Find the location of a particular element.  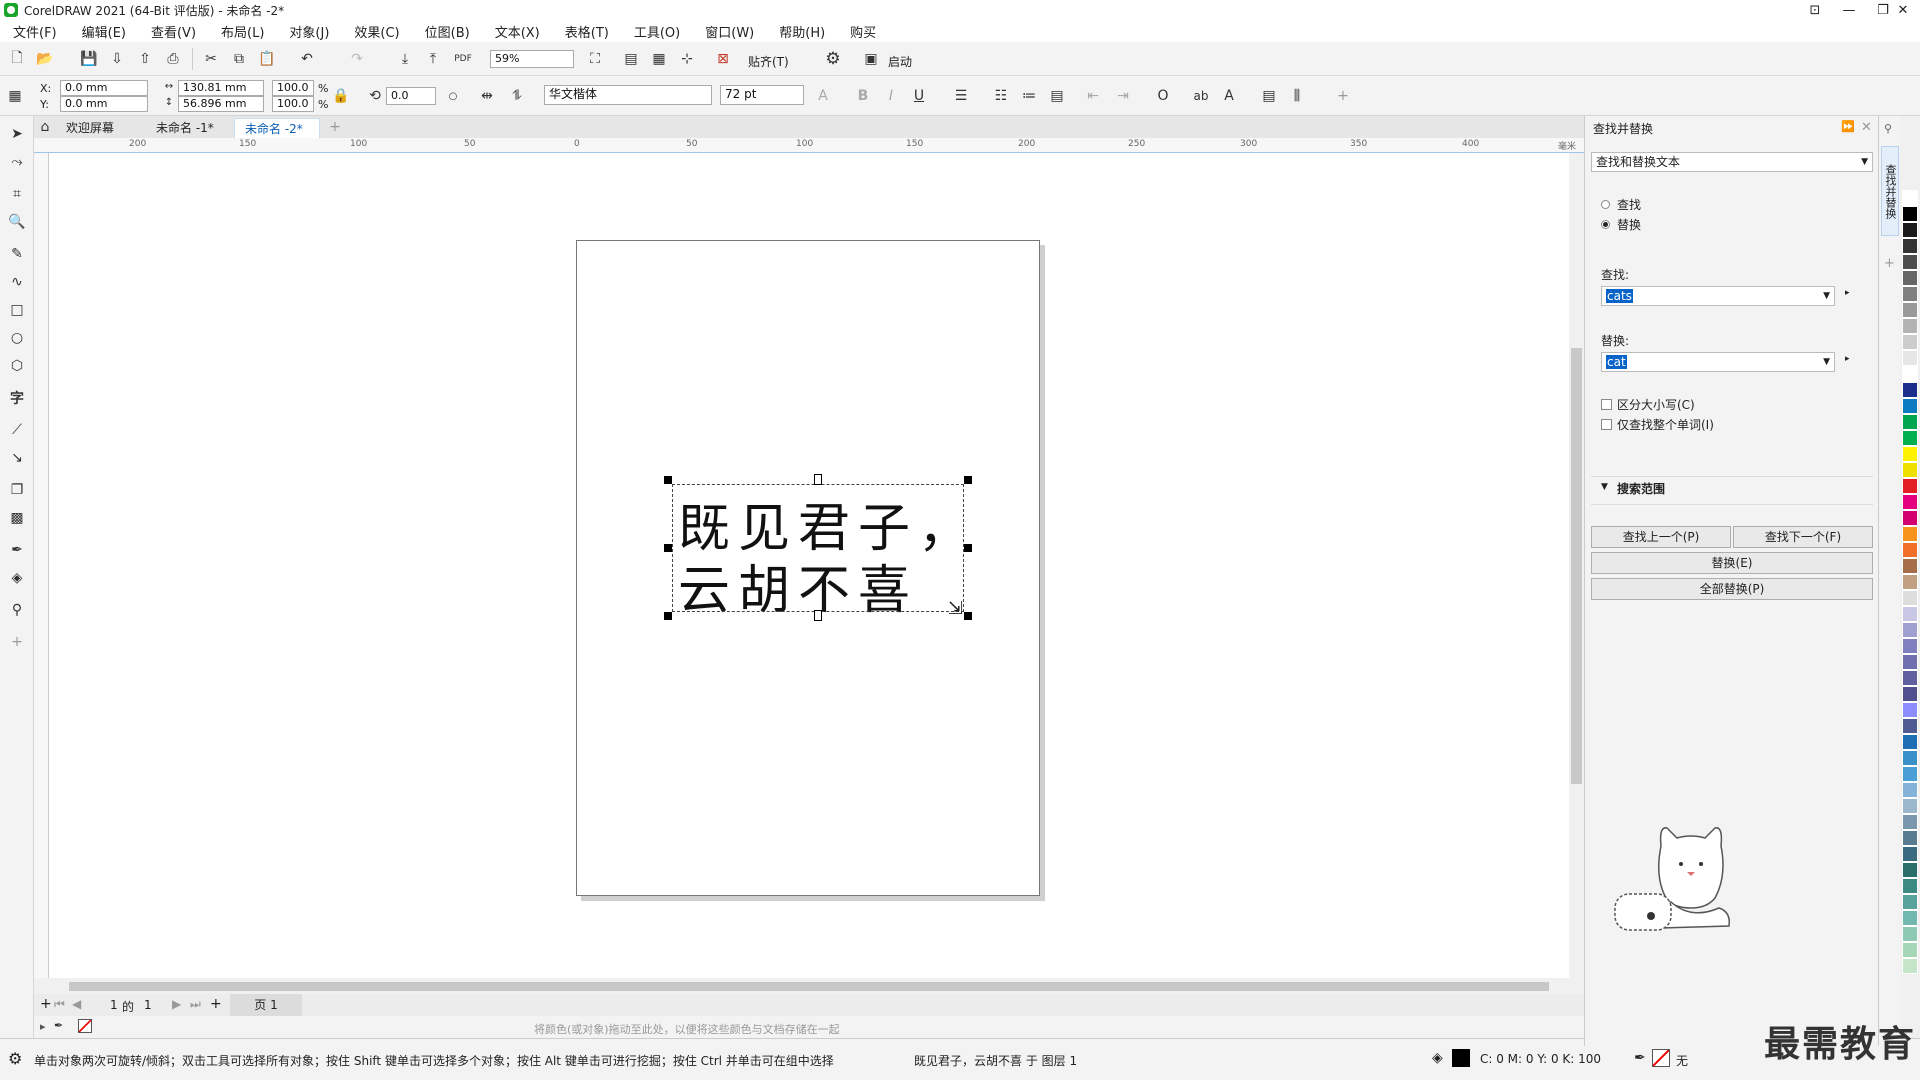

replace-all-button: 全部替换(P) is located at coordinates (1732, 589).